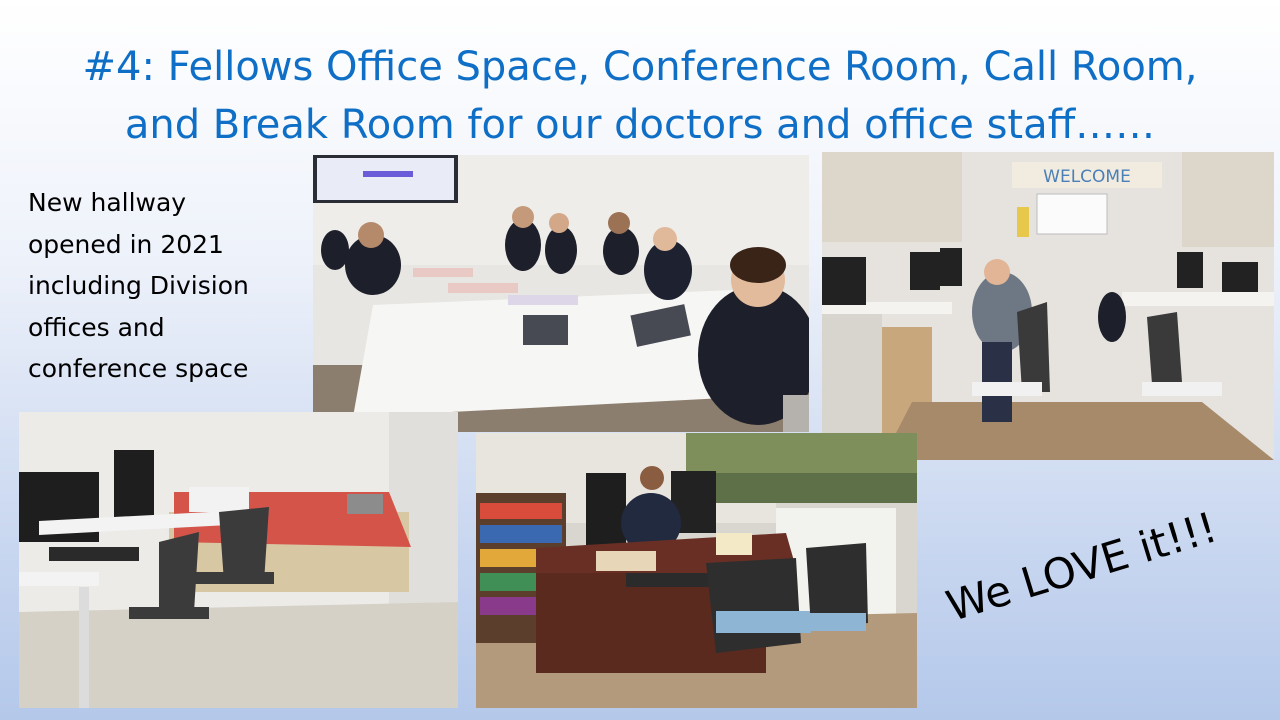 This screenshot has width=1280, height=720. I want to click on description-line: including Division, so click(138, 285).